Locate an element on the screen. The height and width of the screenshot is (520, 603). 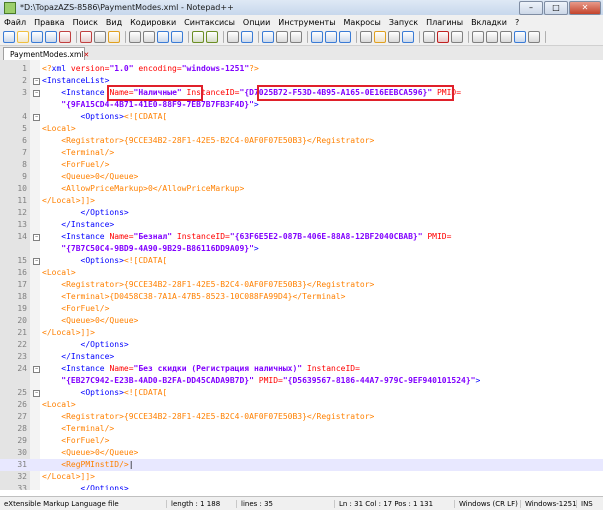
menu-item-0: Файл is located at coordinates (15, 22).